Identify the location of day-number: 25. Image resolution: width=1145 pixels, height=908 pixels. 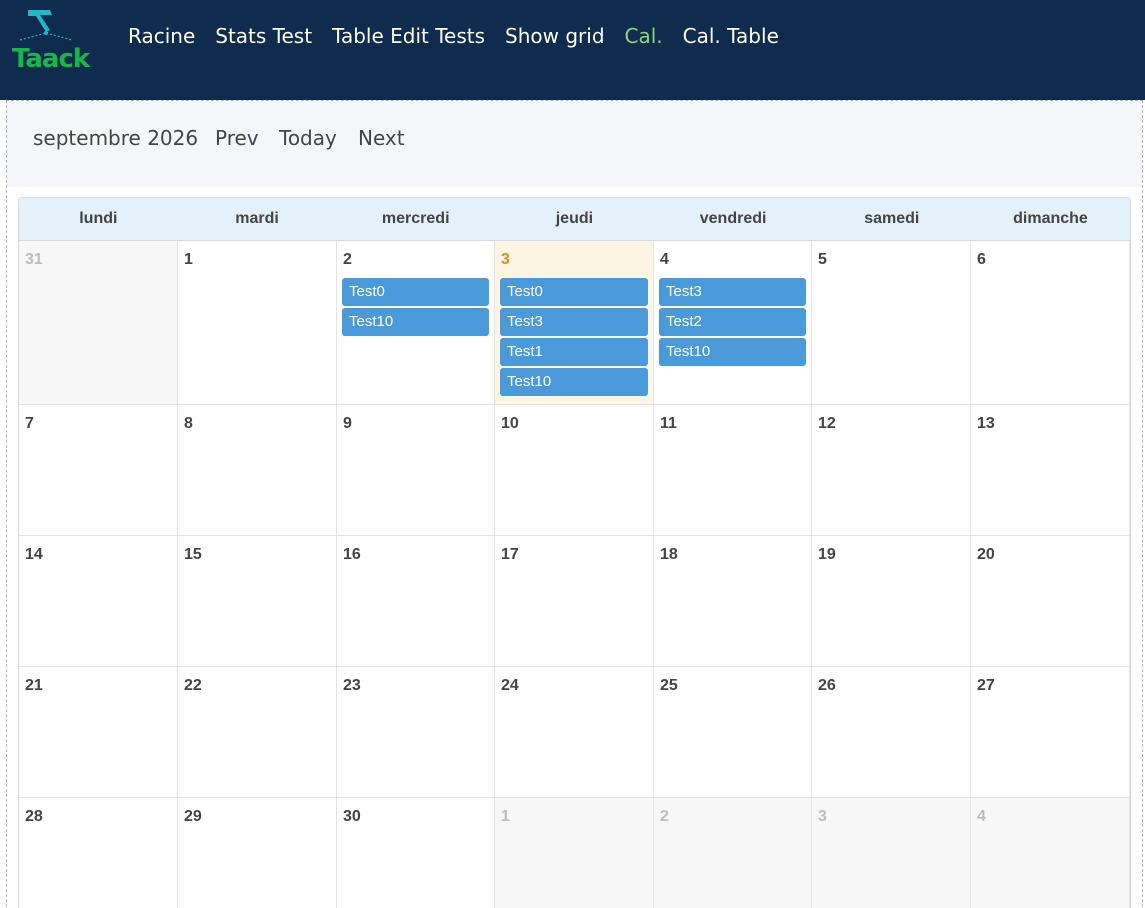
(669, 685).